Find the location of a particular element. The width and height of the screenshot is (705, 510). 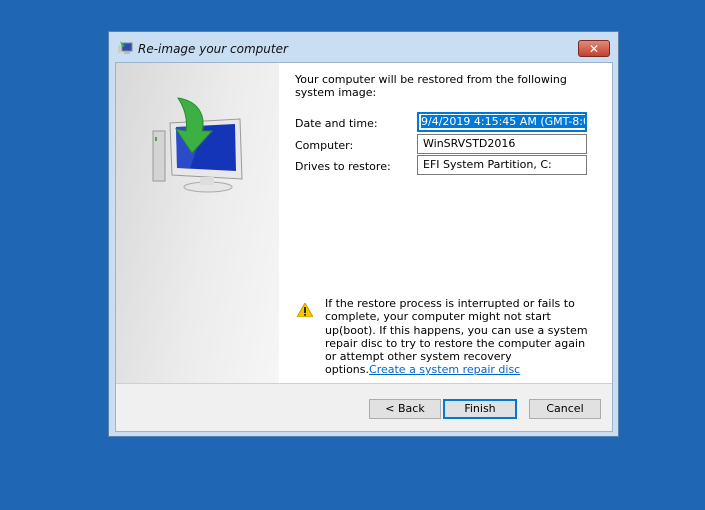

date-time-label: Date and time: is located at coordinates (336, 123).